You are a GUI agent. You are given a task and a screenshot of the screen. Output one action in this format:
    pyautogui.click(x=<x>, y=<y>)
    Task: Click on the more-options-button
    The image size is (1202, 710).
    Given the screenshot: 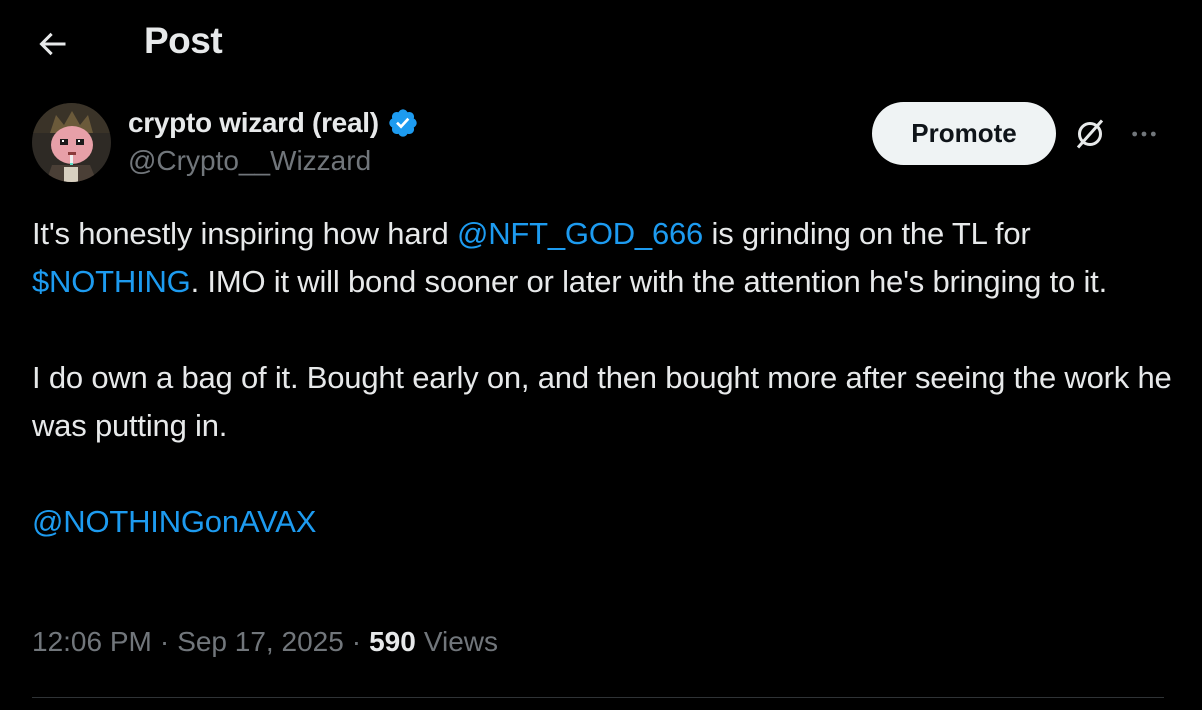 What is the action you would take?
    pyautogui.click(x=1144, y=134)
    